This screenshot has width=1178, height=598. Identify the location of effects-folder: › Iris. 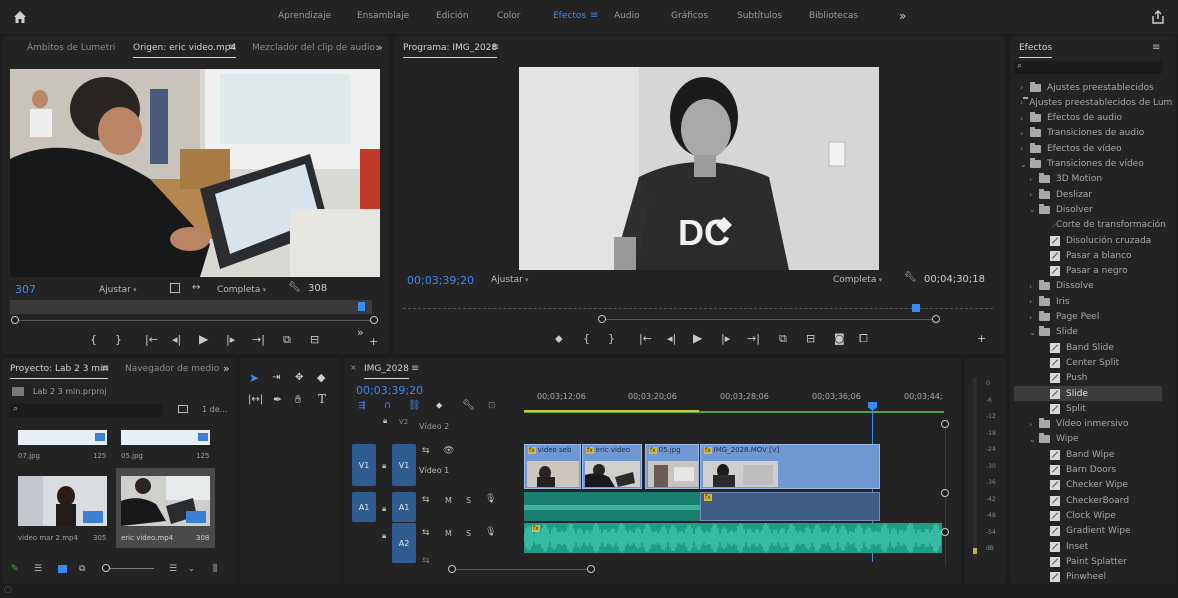
(1088, 301).